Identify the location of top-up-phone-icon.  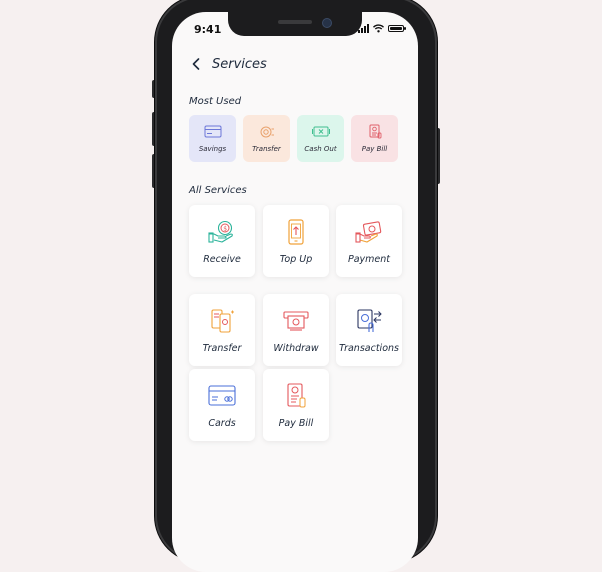
(296, 232).